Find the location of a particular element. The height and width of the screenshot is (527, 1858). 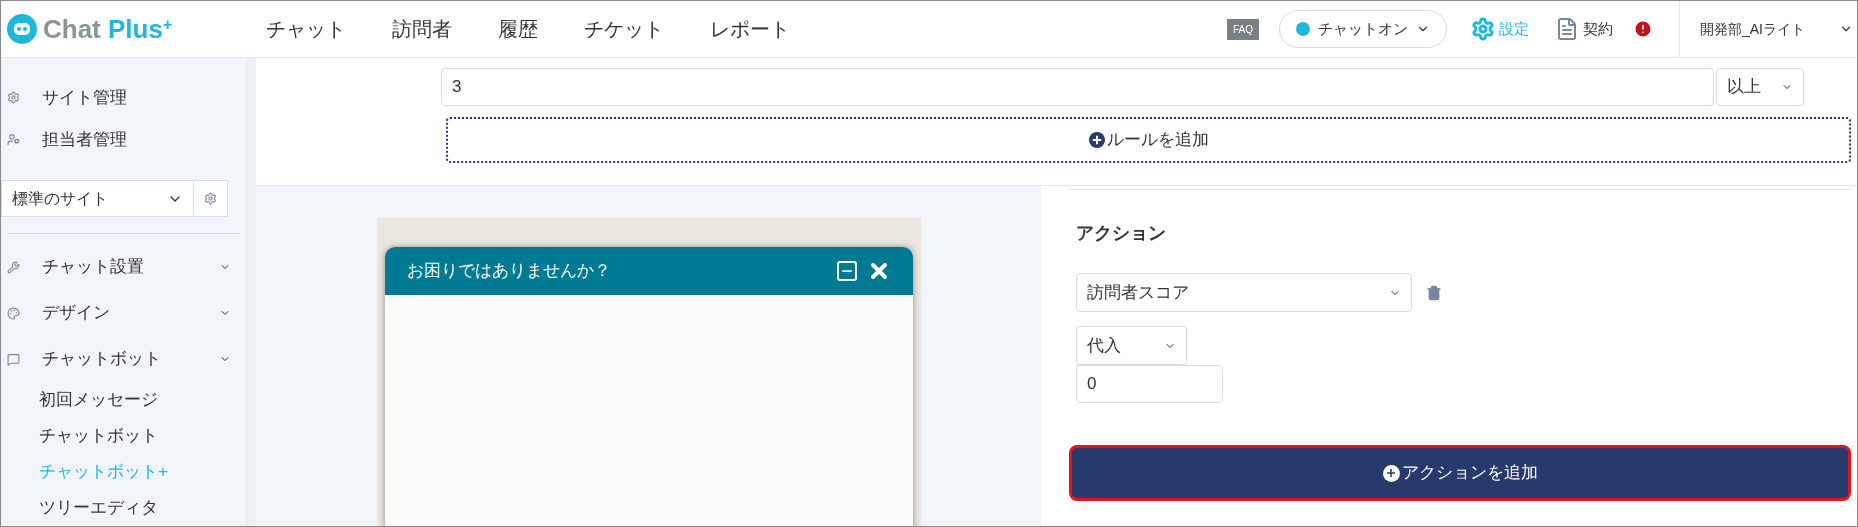

action-value-field: 0 is located at coordinates (1149, 384).